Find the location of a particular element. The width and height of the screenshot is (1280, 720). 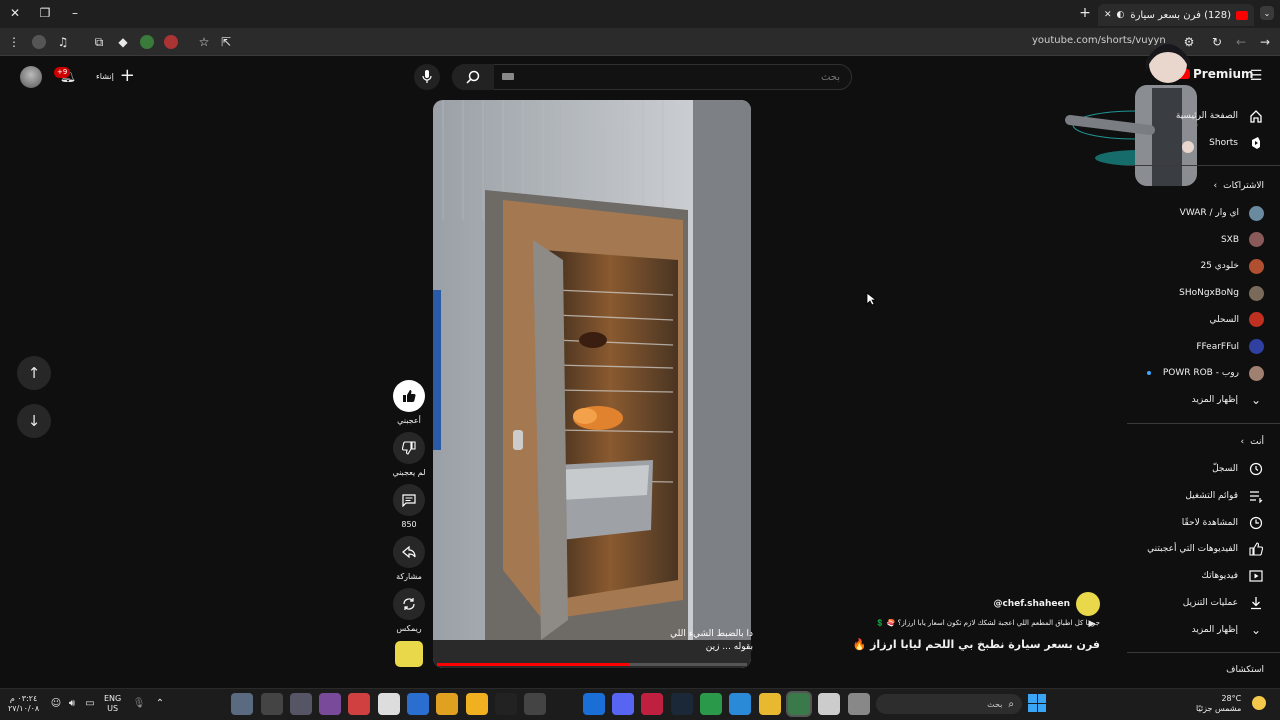

region-code: US is located at coordinates (113, 708).